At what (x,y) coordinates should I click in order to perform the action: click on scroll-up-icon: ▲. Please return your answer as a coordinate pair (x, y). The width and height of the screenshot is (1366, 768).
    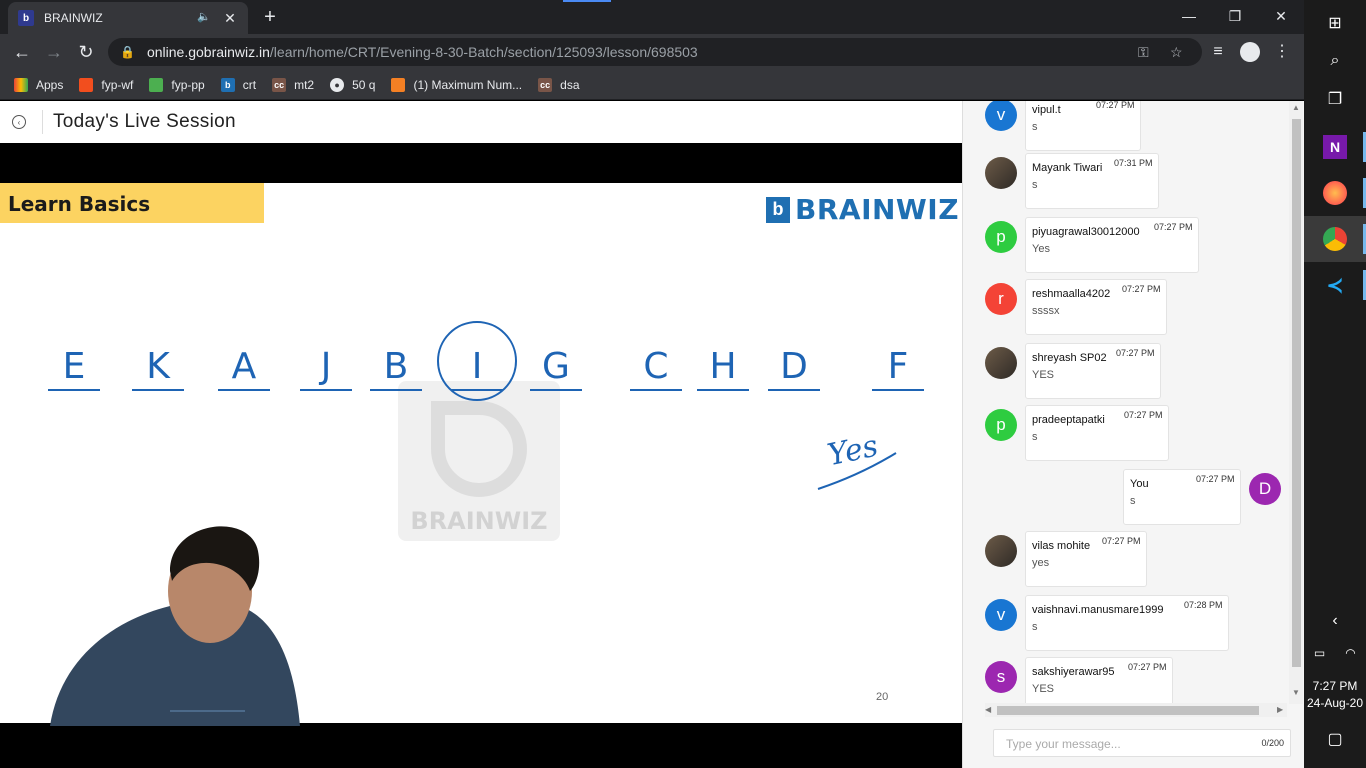
    Looking at the image, I should click on (1296, 107).